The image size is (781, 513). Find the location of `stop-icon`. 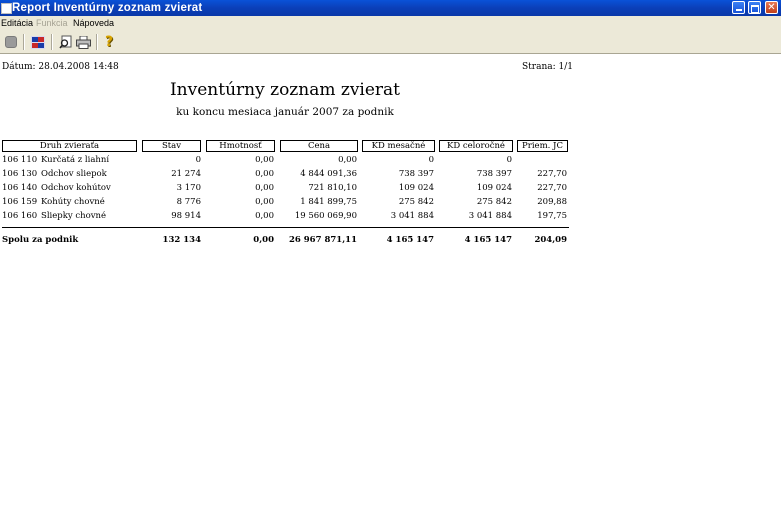

stop-icon is located at coordinates (11, 42).